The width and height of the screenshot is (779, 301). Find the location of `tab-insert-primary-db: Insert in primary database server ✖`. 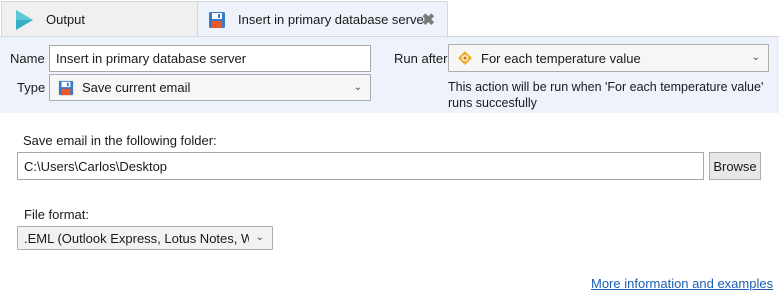

tab-insert-primary-db: Insert in primary database server ✖ is located at coordinates (322, 19).